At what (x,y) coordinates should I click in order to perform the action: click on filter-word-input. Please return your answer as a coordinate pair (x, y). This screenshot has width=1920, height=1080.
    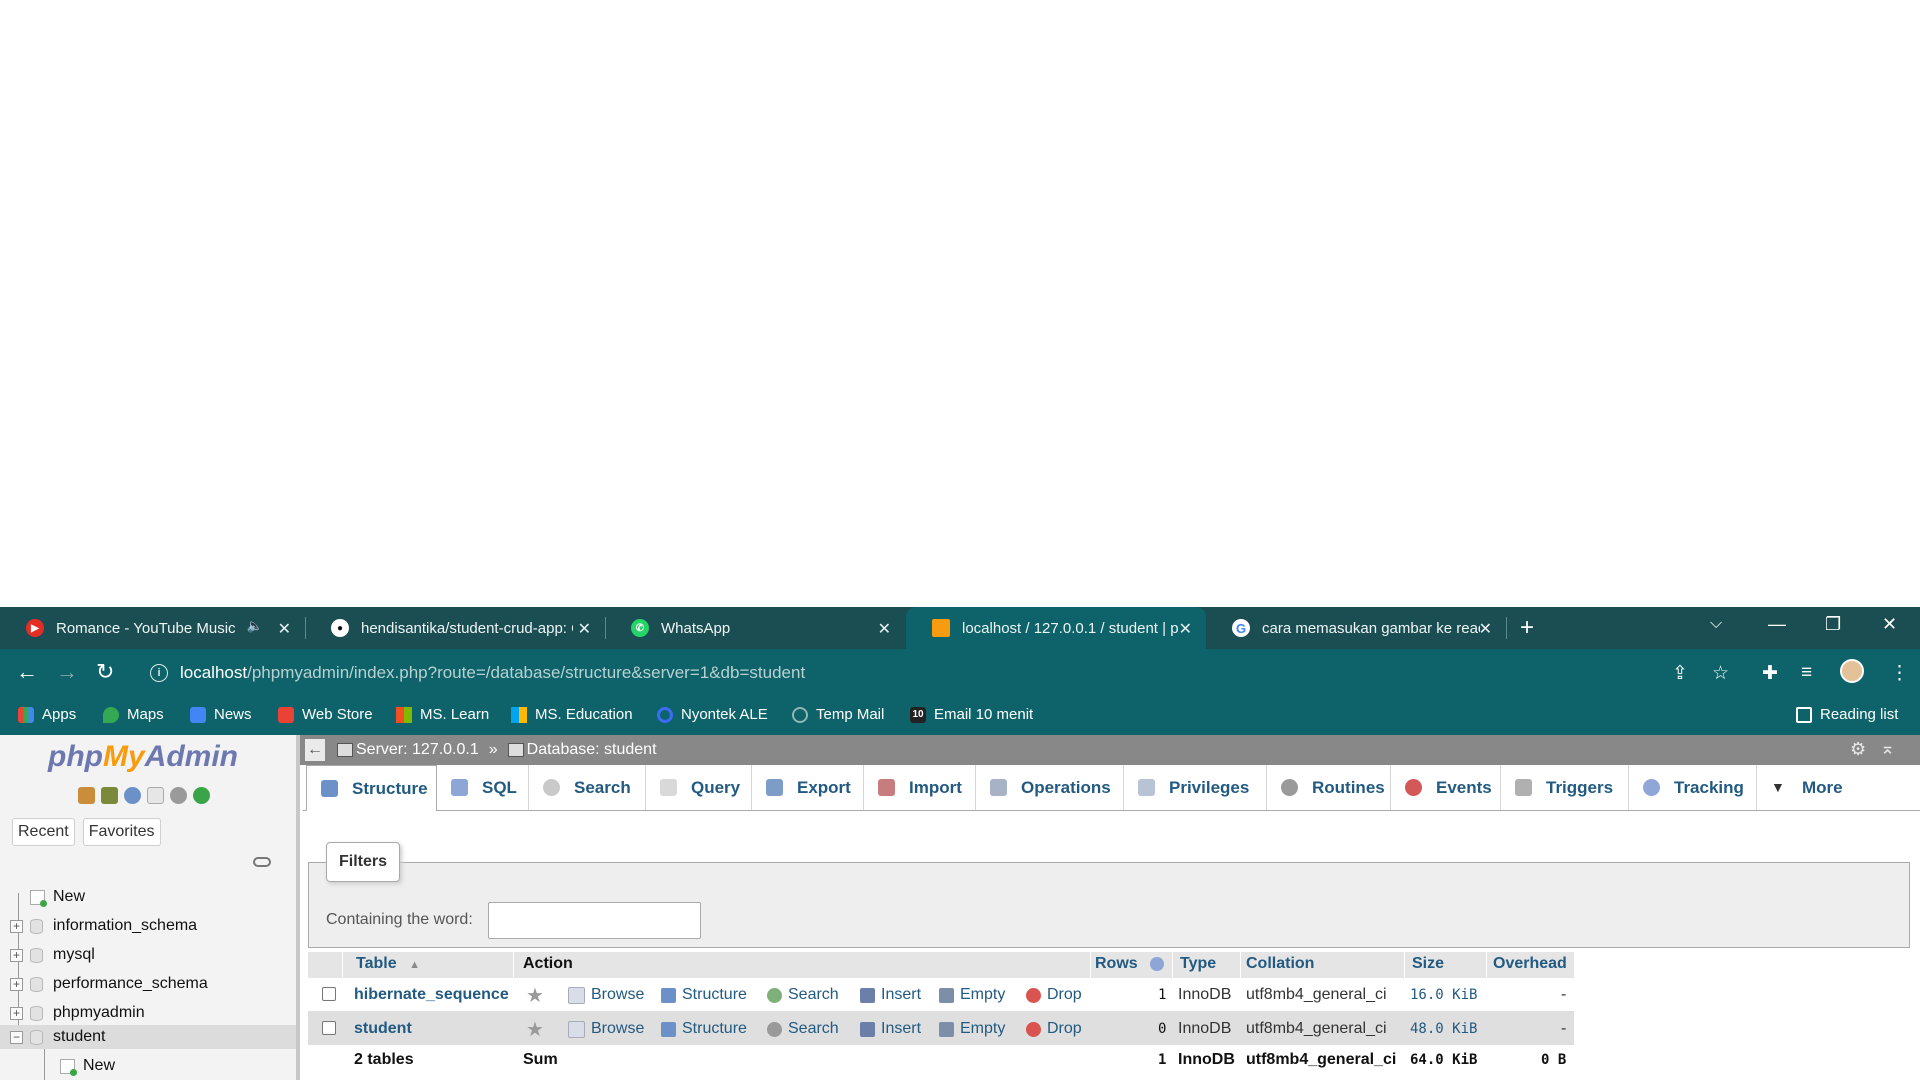
    Looking at the image, I should click on (594, 920).